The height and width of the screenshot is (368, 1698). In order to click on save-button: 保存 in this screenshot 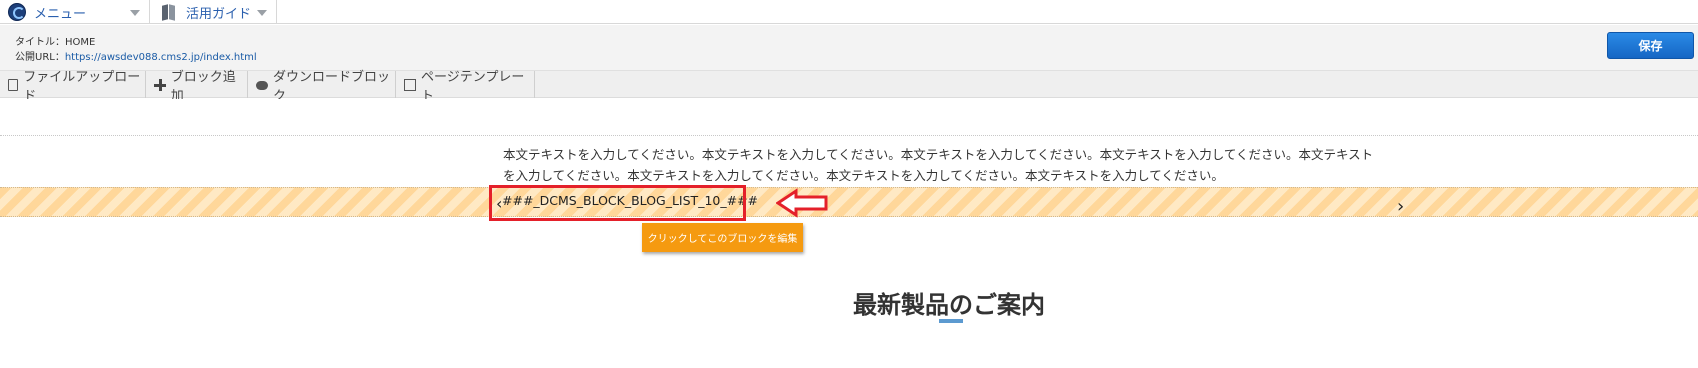, I will do `click(1650, 45)`.